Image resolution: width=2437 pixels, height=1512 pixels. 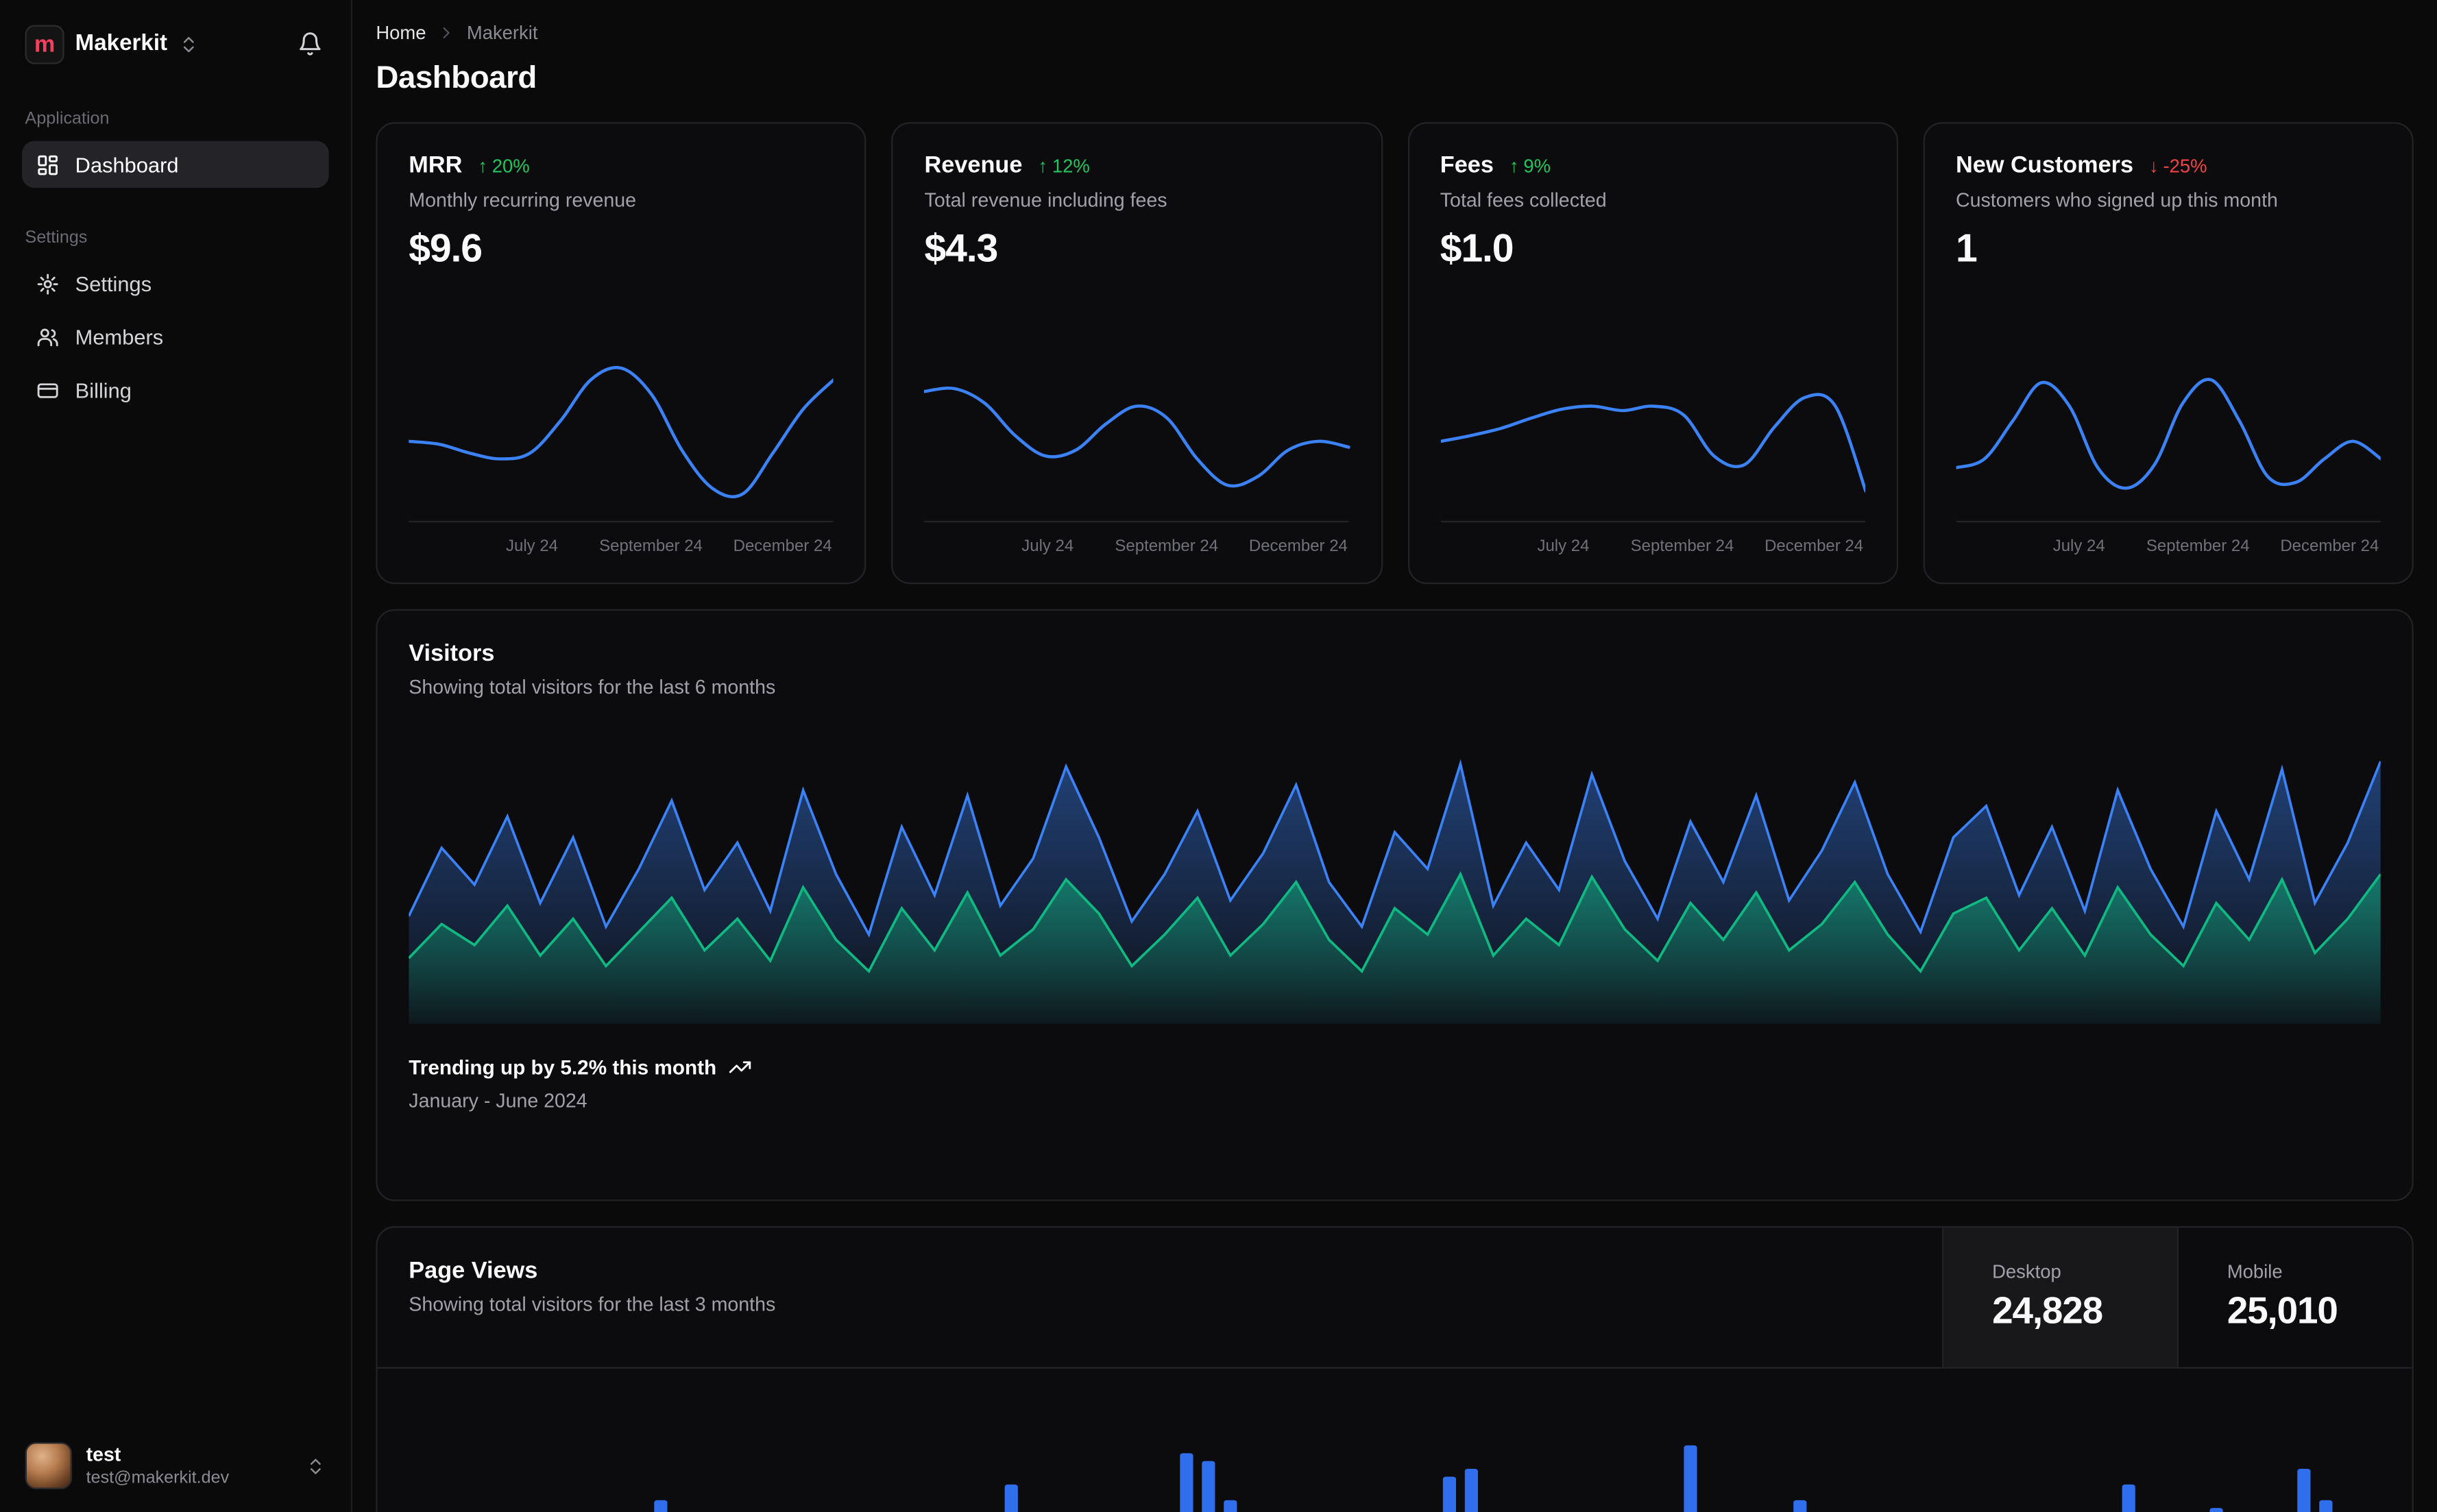 What do you see at coordinates (158, 1478) in the screenshot?
I see `user-email: test@makerkit.dev` at bounding box center [158, 1478].